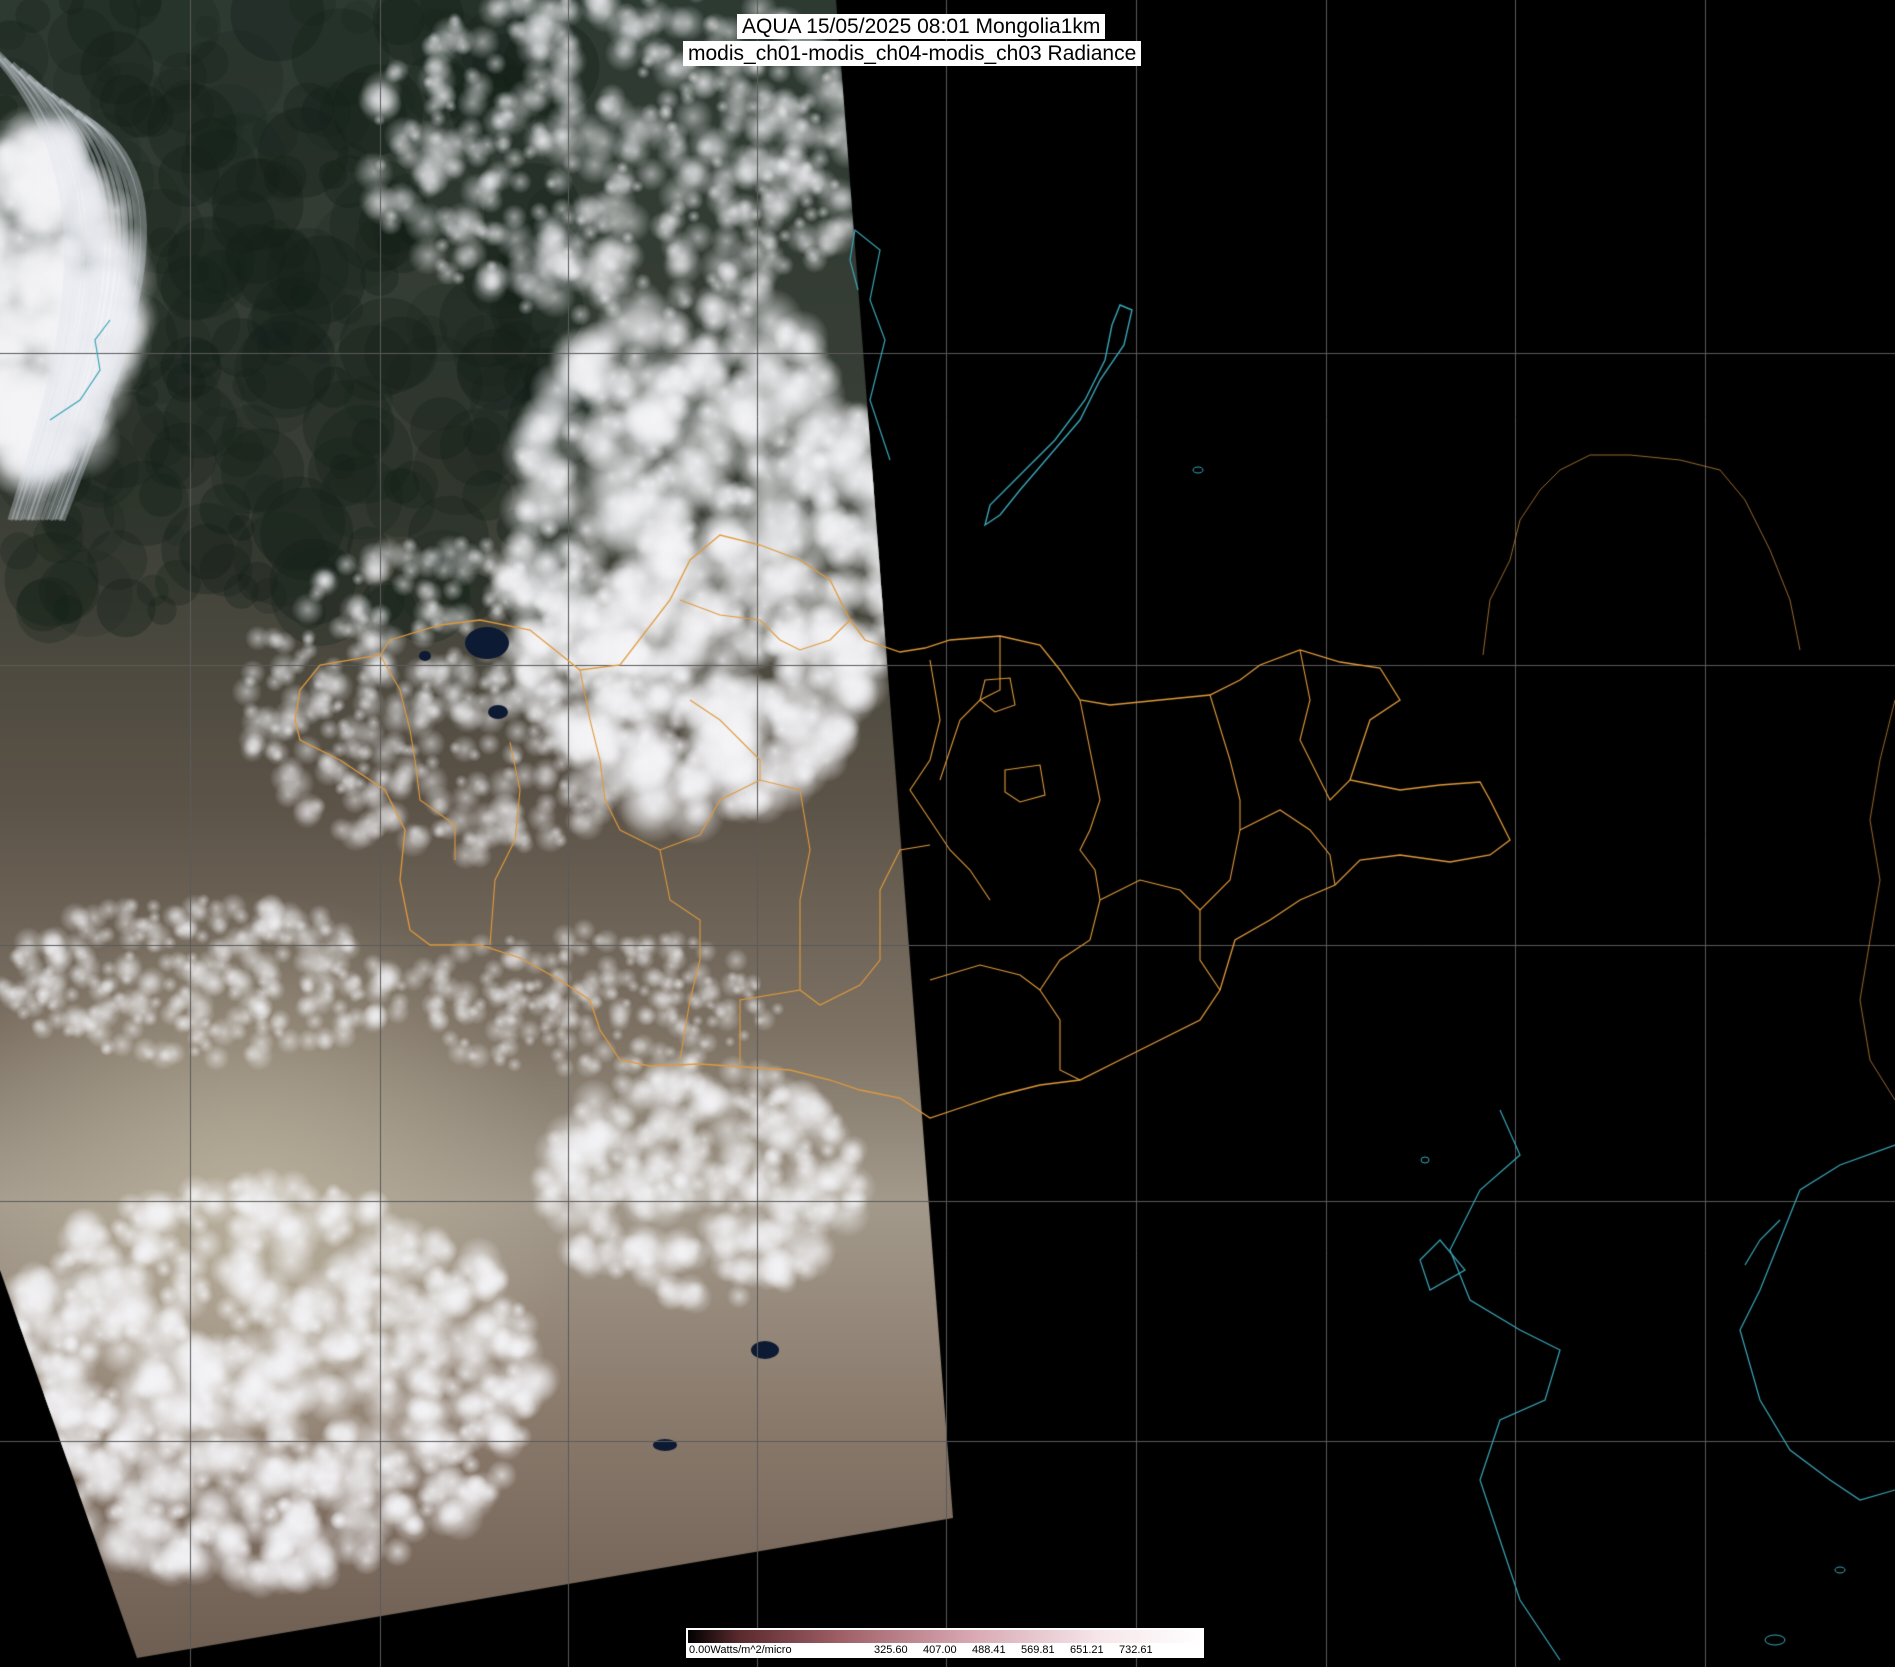 The height and width of the screenshot is (1667, 1895). What do you see at coordinates (921, 26) in the screenshot?
I see `image-title-line-1: AQUA 15/05/2025 08:01 Mongolia1km` at bounding box center [921, 26].